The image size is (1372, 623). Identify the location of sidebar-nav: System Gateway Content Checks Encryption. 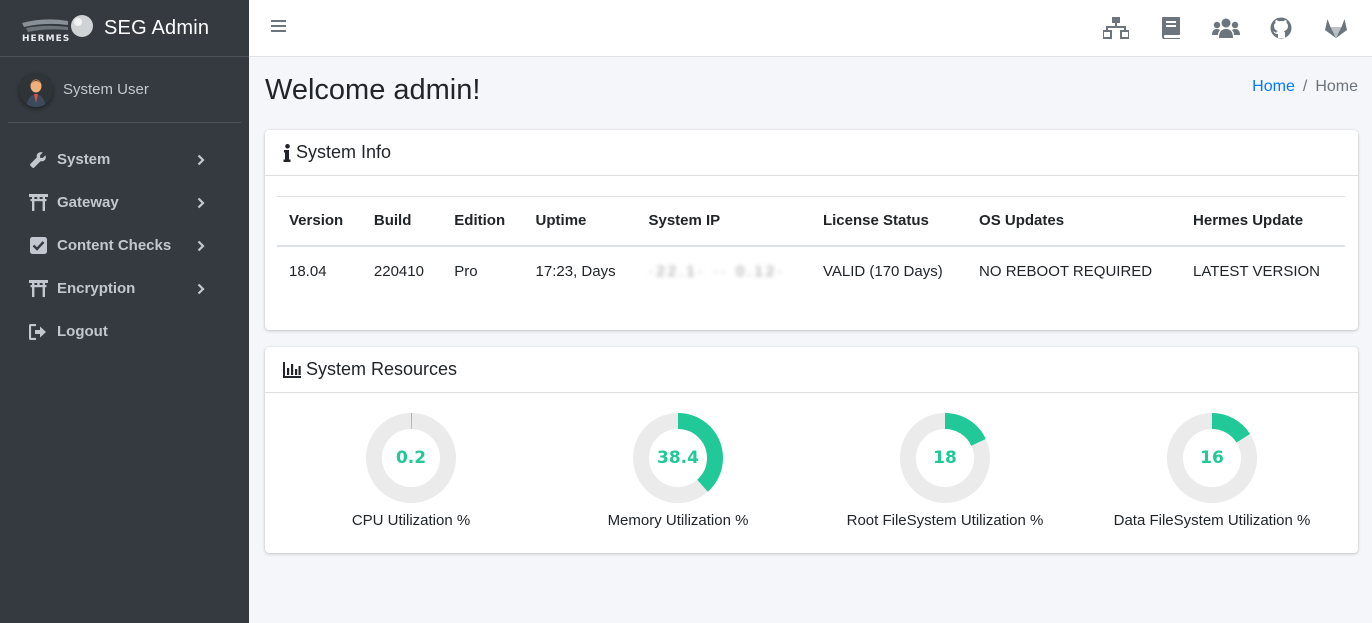
(124, 238).